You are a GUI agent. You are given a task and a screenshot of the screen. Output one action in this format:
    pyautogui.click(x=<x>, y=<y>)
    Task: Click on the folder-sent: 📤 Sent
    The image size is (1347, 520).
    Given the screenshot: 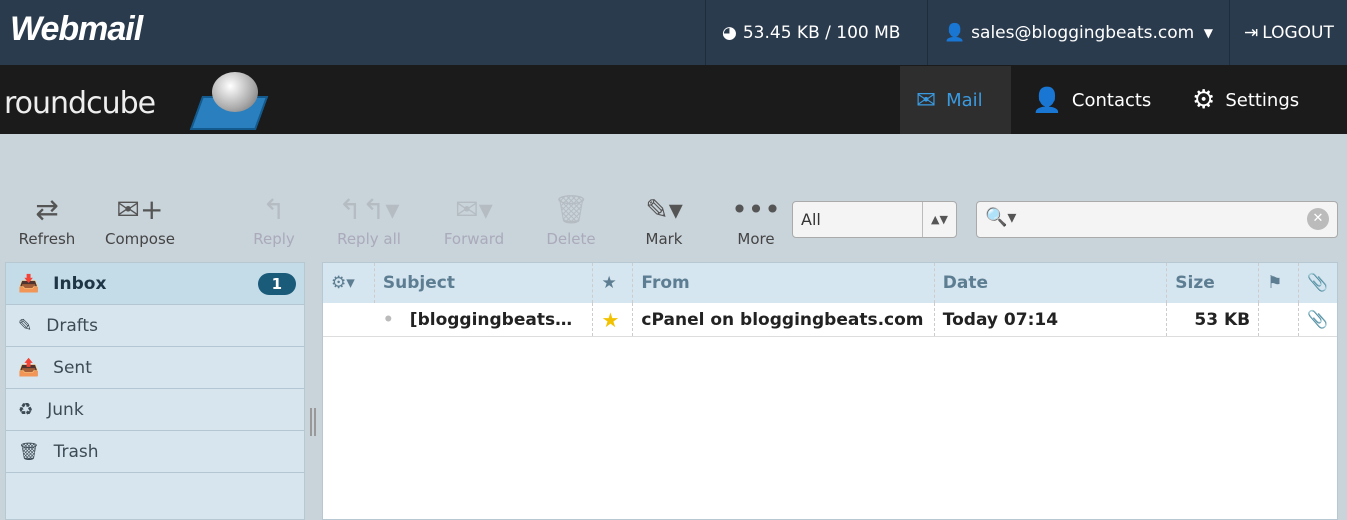 What is the action you would take?
    pyautogui.click(x=155, y=368)
    